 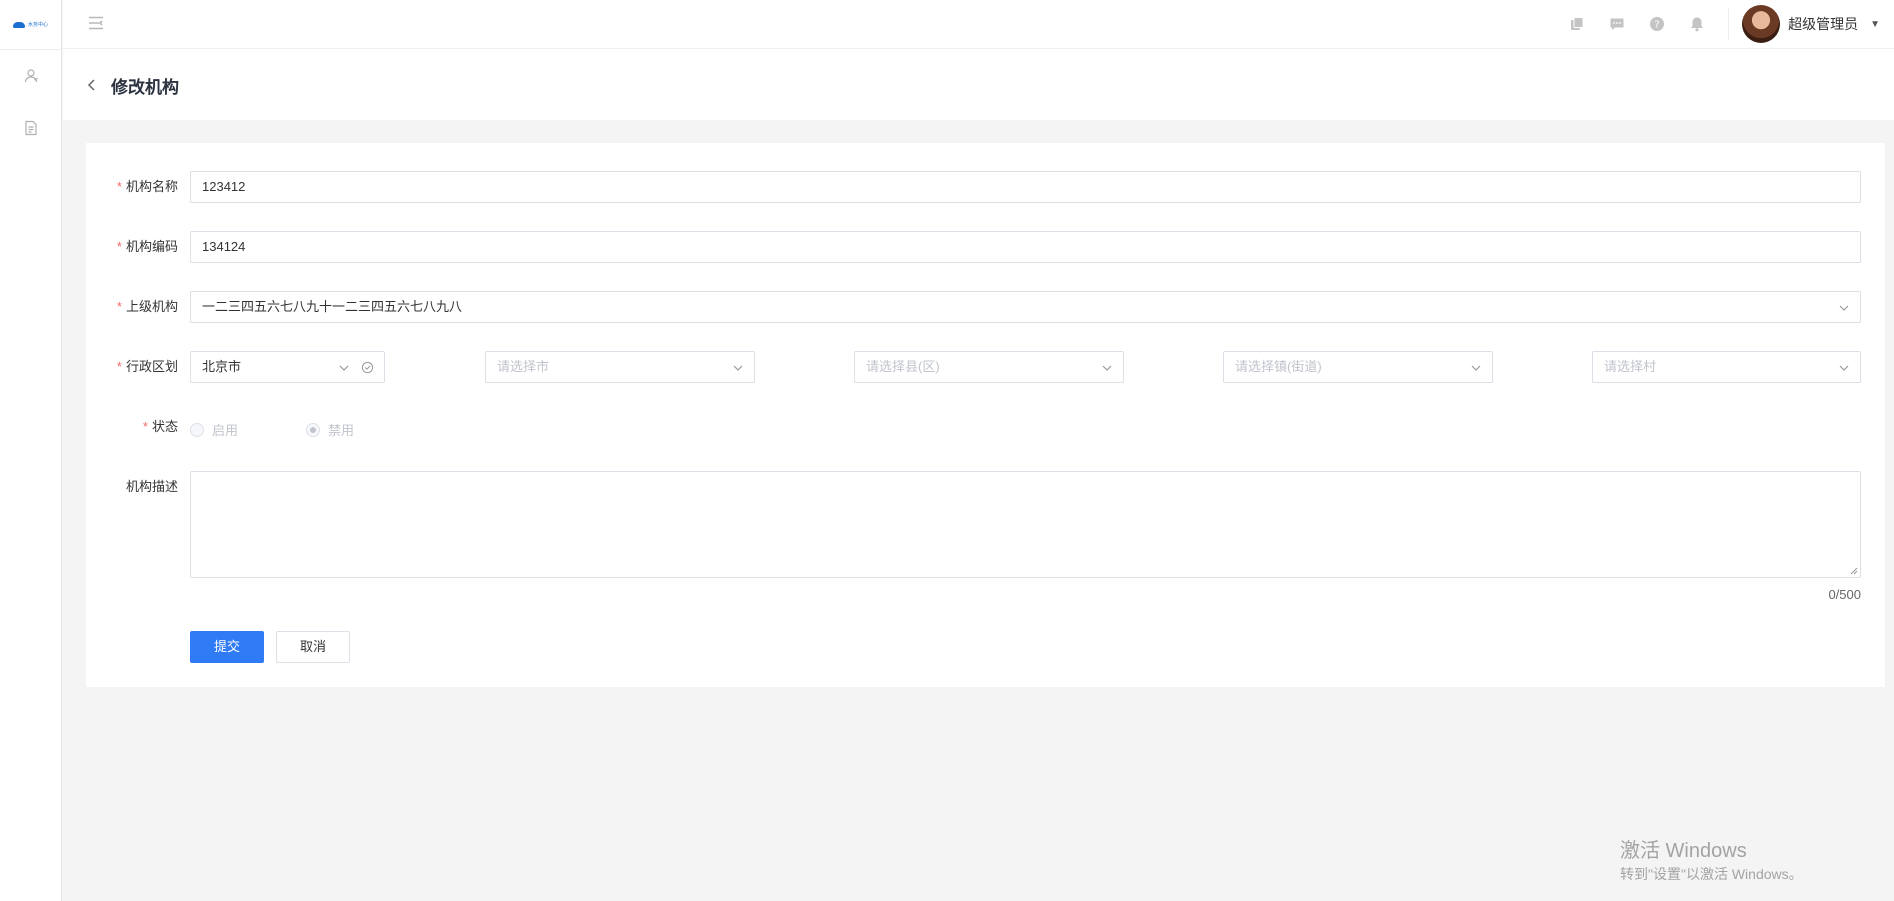 I want to click on copy-icon, so click(x=1577, y=24).